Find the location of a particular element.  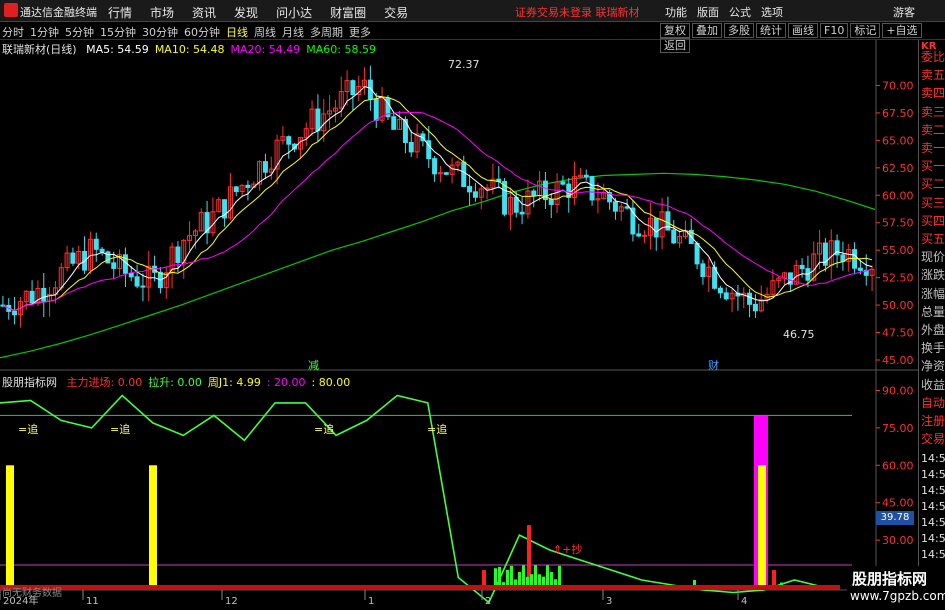

indicator-tick-label: 60.00 is located at coordinates (898, 465).